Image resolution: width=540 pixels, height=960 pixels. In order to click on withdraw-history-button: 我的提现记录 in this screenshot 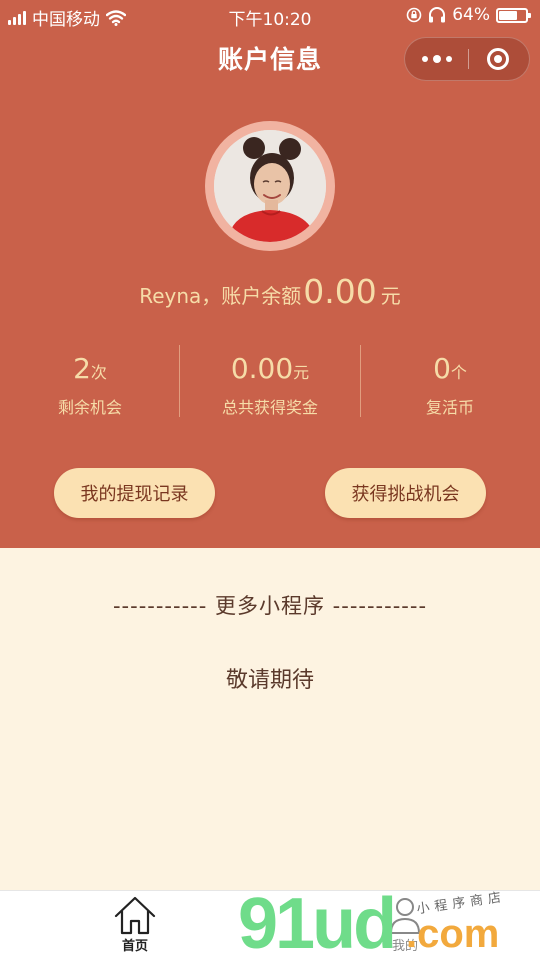, I will do `click(134, 493)`.